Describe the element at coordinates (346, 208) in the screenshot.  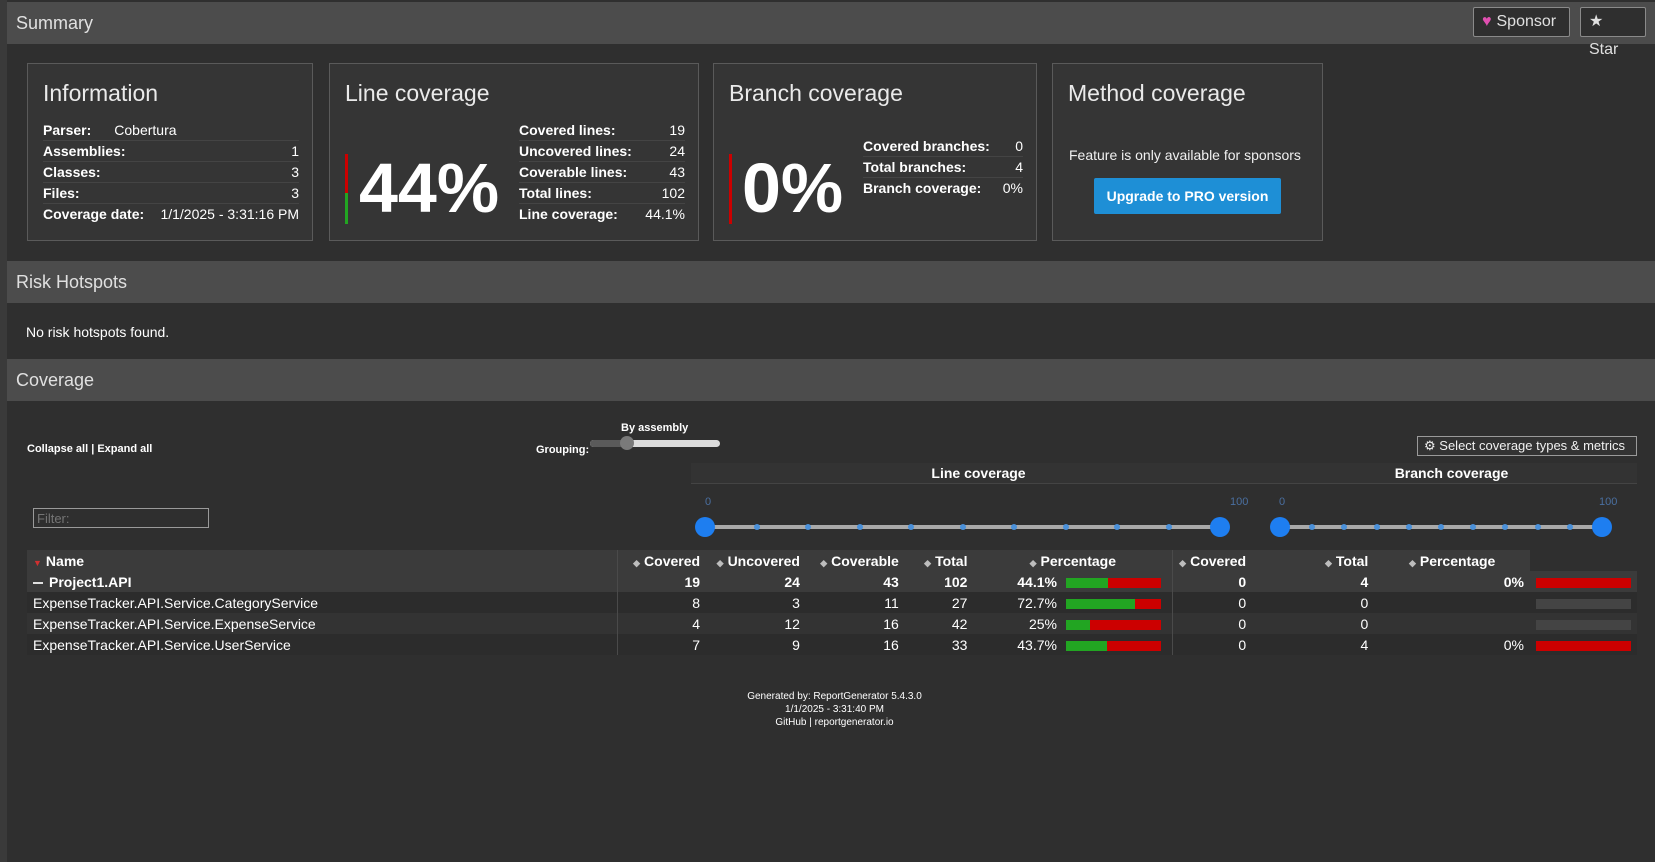
I see `line-coverage-covered-bar` at that location.